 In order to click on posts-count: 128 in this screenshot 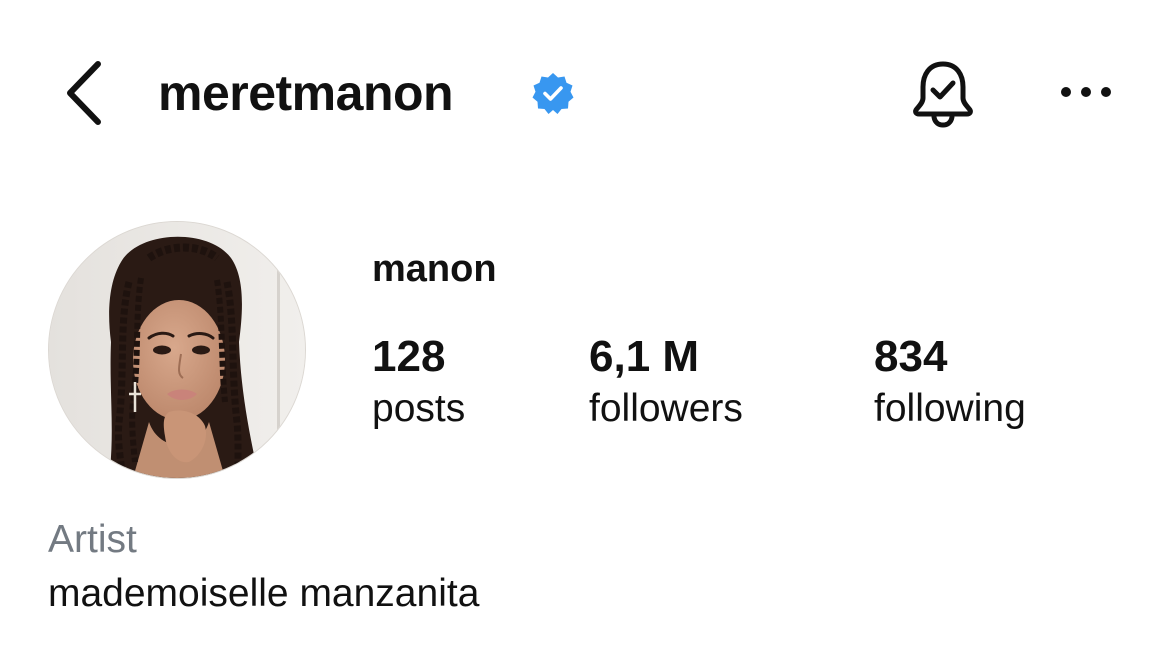, I will do `click(409, 356)`.